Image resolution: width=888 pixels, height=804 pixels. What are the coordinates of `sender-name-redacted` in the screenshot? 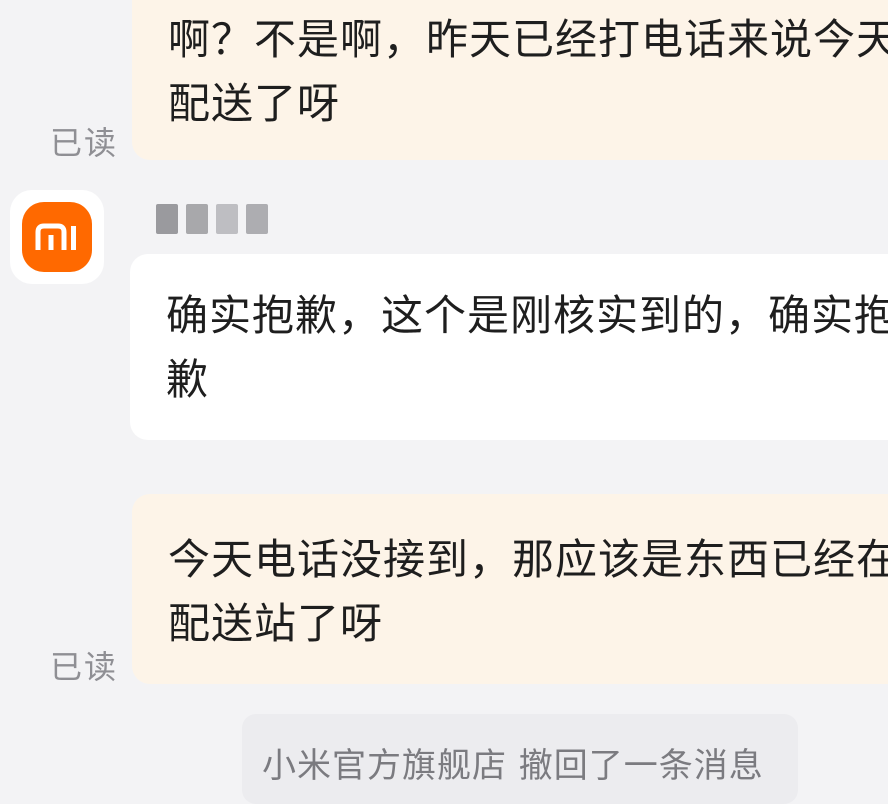 It's located at (212, 219).